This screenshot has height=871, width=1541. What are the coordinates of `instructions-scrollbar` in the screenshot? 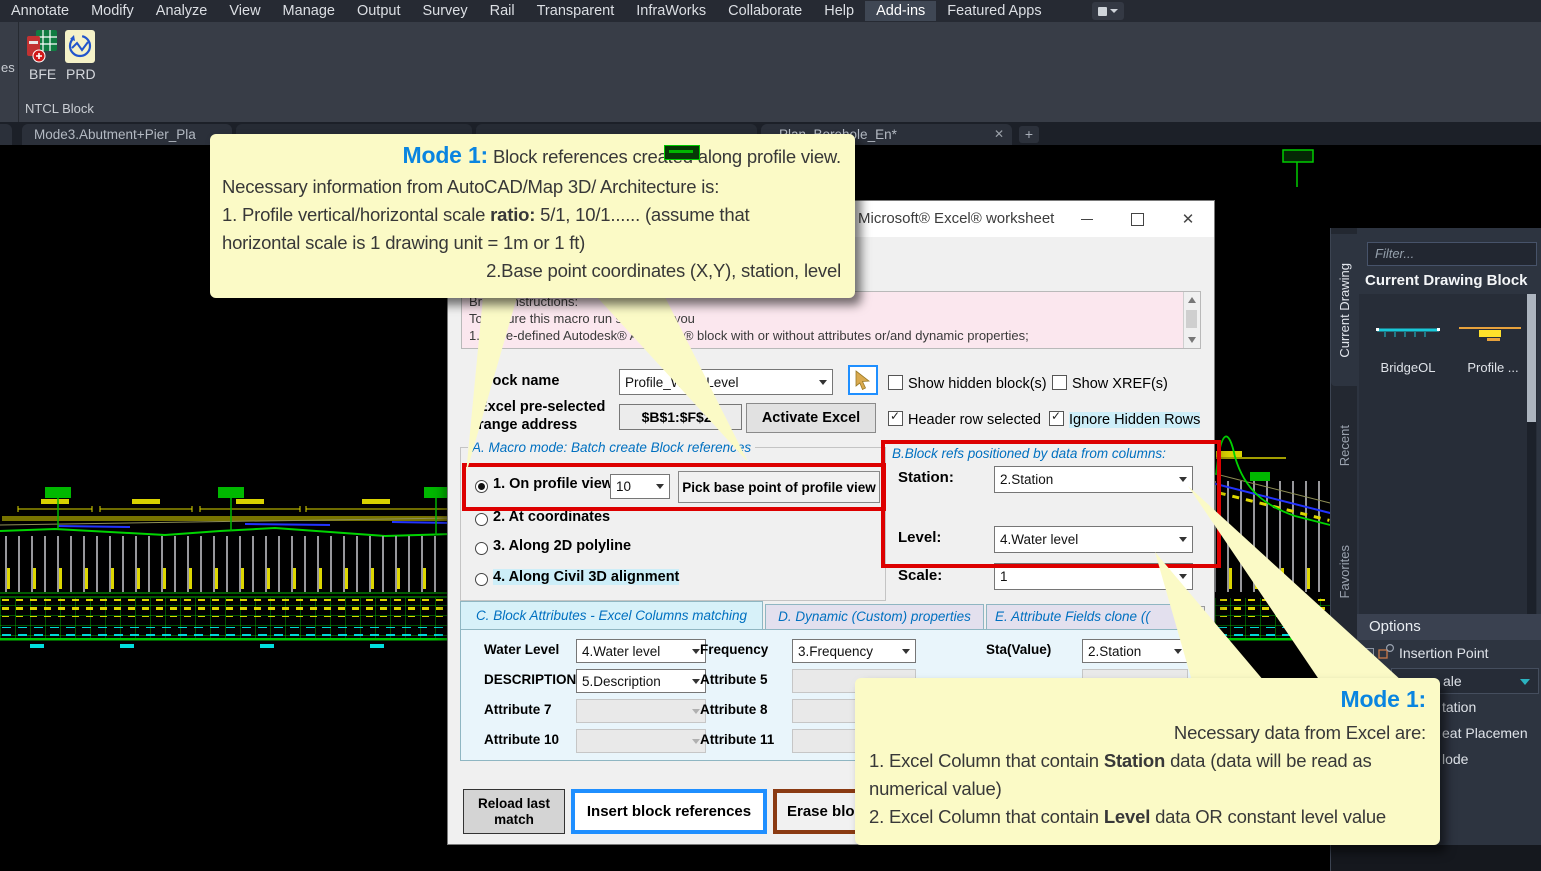 It's located at (1191, 320).